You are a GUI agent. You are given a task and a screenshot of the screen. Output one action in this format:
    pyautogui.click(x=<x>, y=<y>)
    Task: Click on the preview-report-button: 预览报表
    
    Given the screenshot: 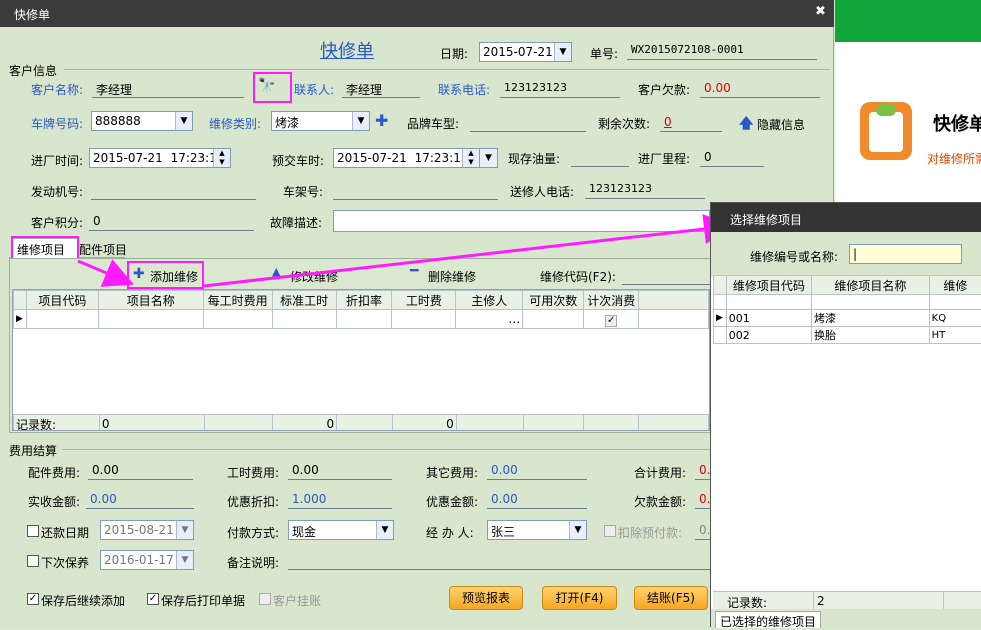 What is the action you would take?
    pyautogui.click(x=486, y=598)
    